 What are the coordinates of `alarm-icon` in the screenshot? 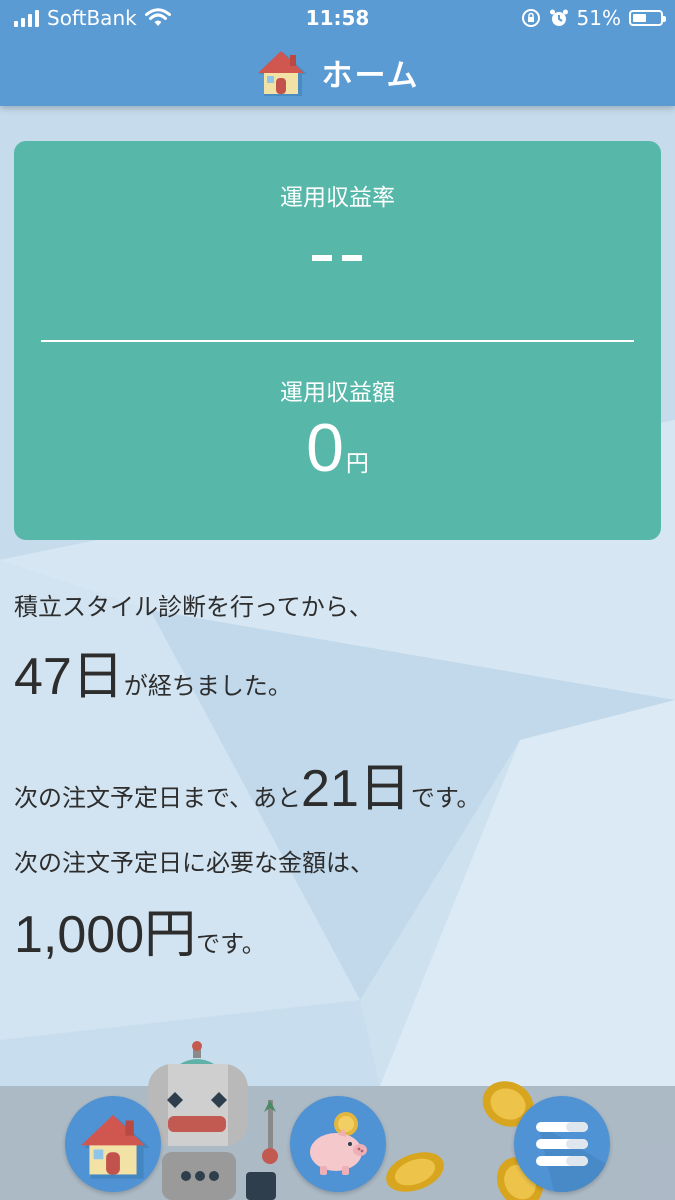 It's located at (558, 17).